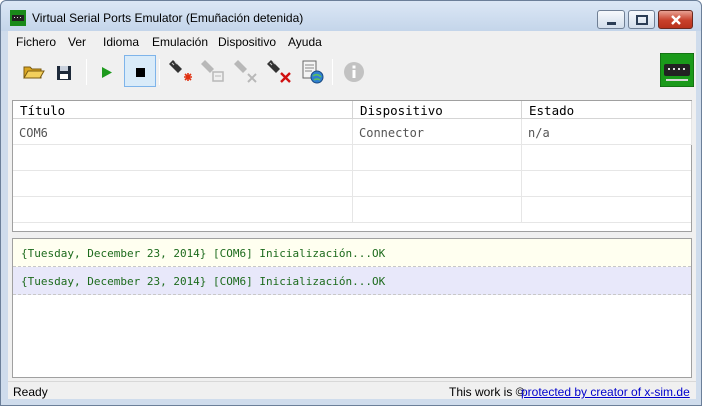  What do you see at coordinates (36, 42) in the screenshot?
I see `menu-fichero: Fichero` at bounding box center [36, 42].